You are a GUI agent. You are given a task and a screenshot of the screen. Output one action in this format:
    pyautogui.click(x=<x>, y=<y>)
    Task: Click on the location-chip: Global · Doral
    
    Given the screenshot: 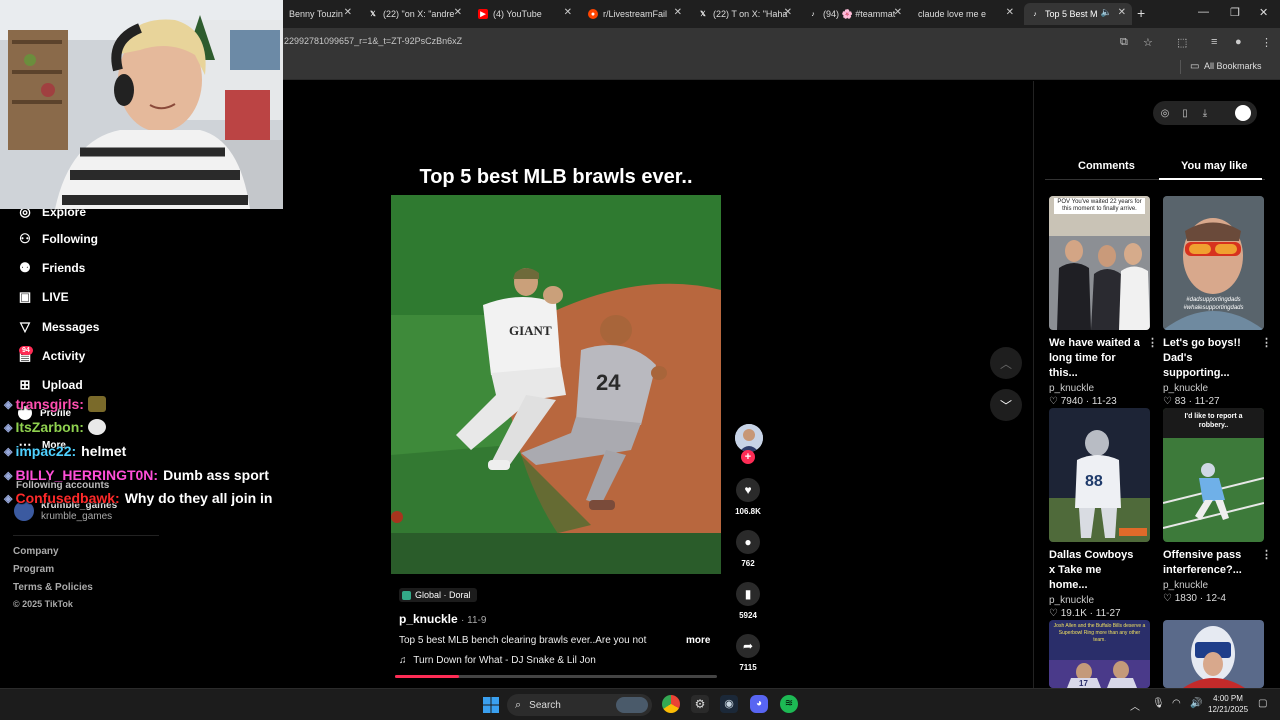 What is the action you would take?
    pyautogui.click(x=438, y=595)
    